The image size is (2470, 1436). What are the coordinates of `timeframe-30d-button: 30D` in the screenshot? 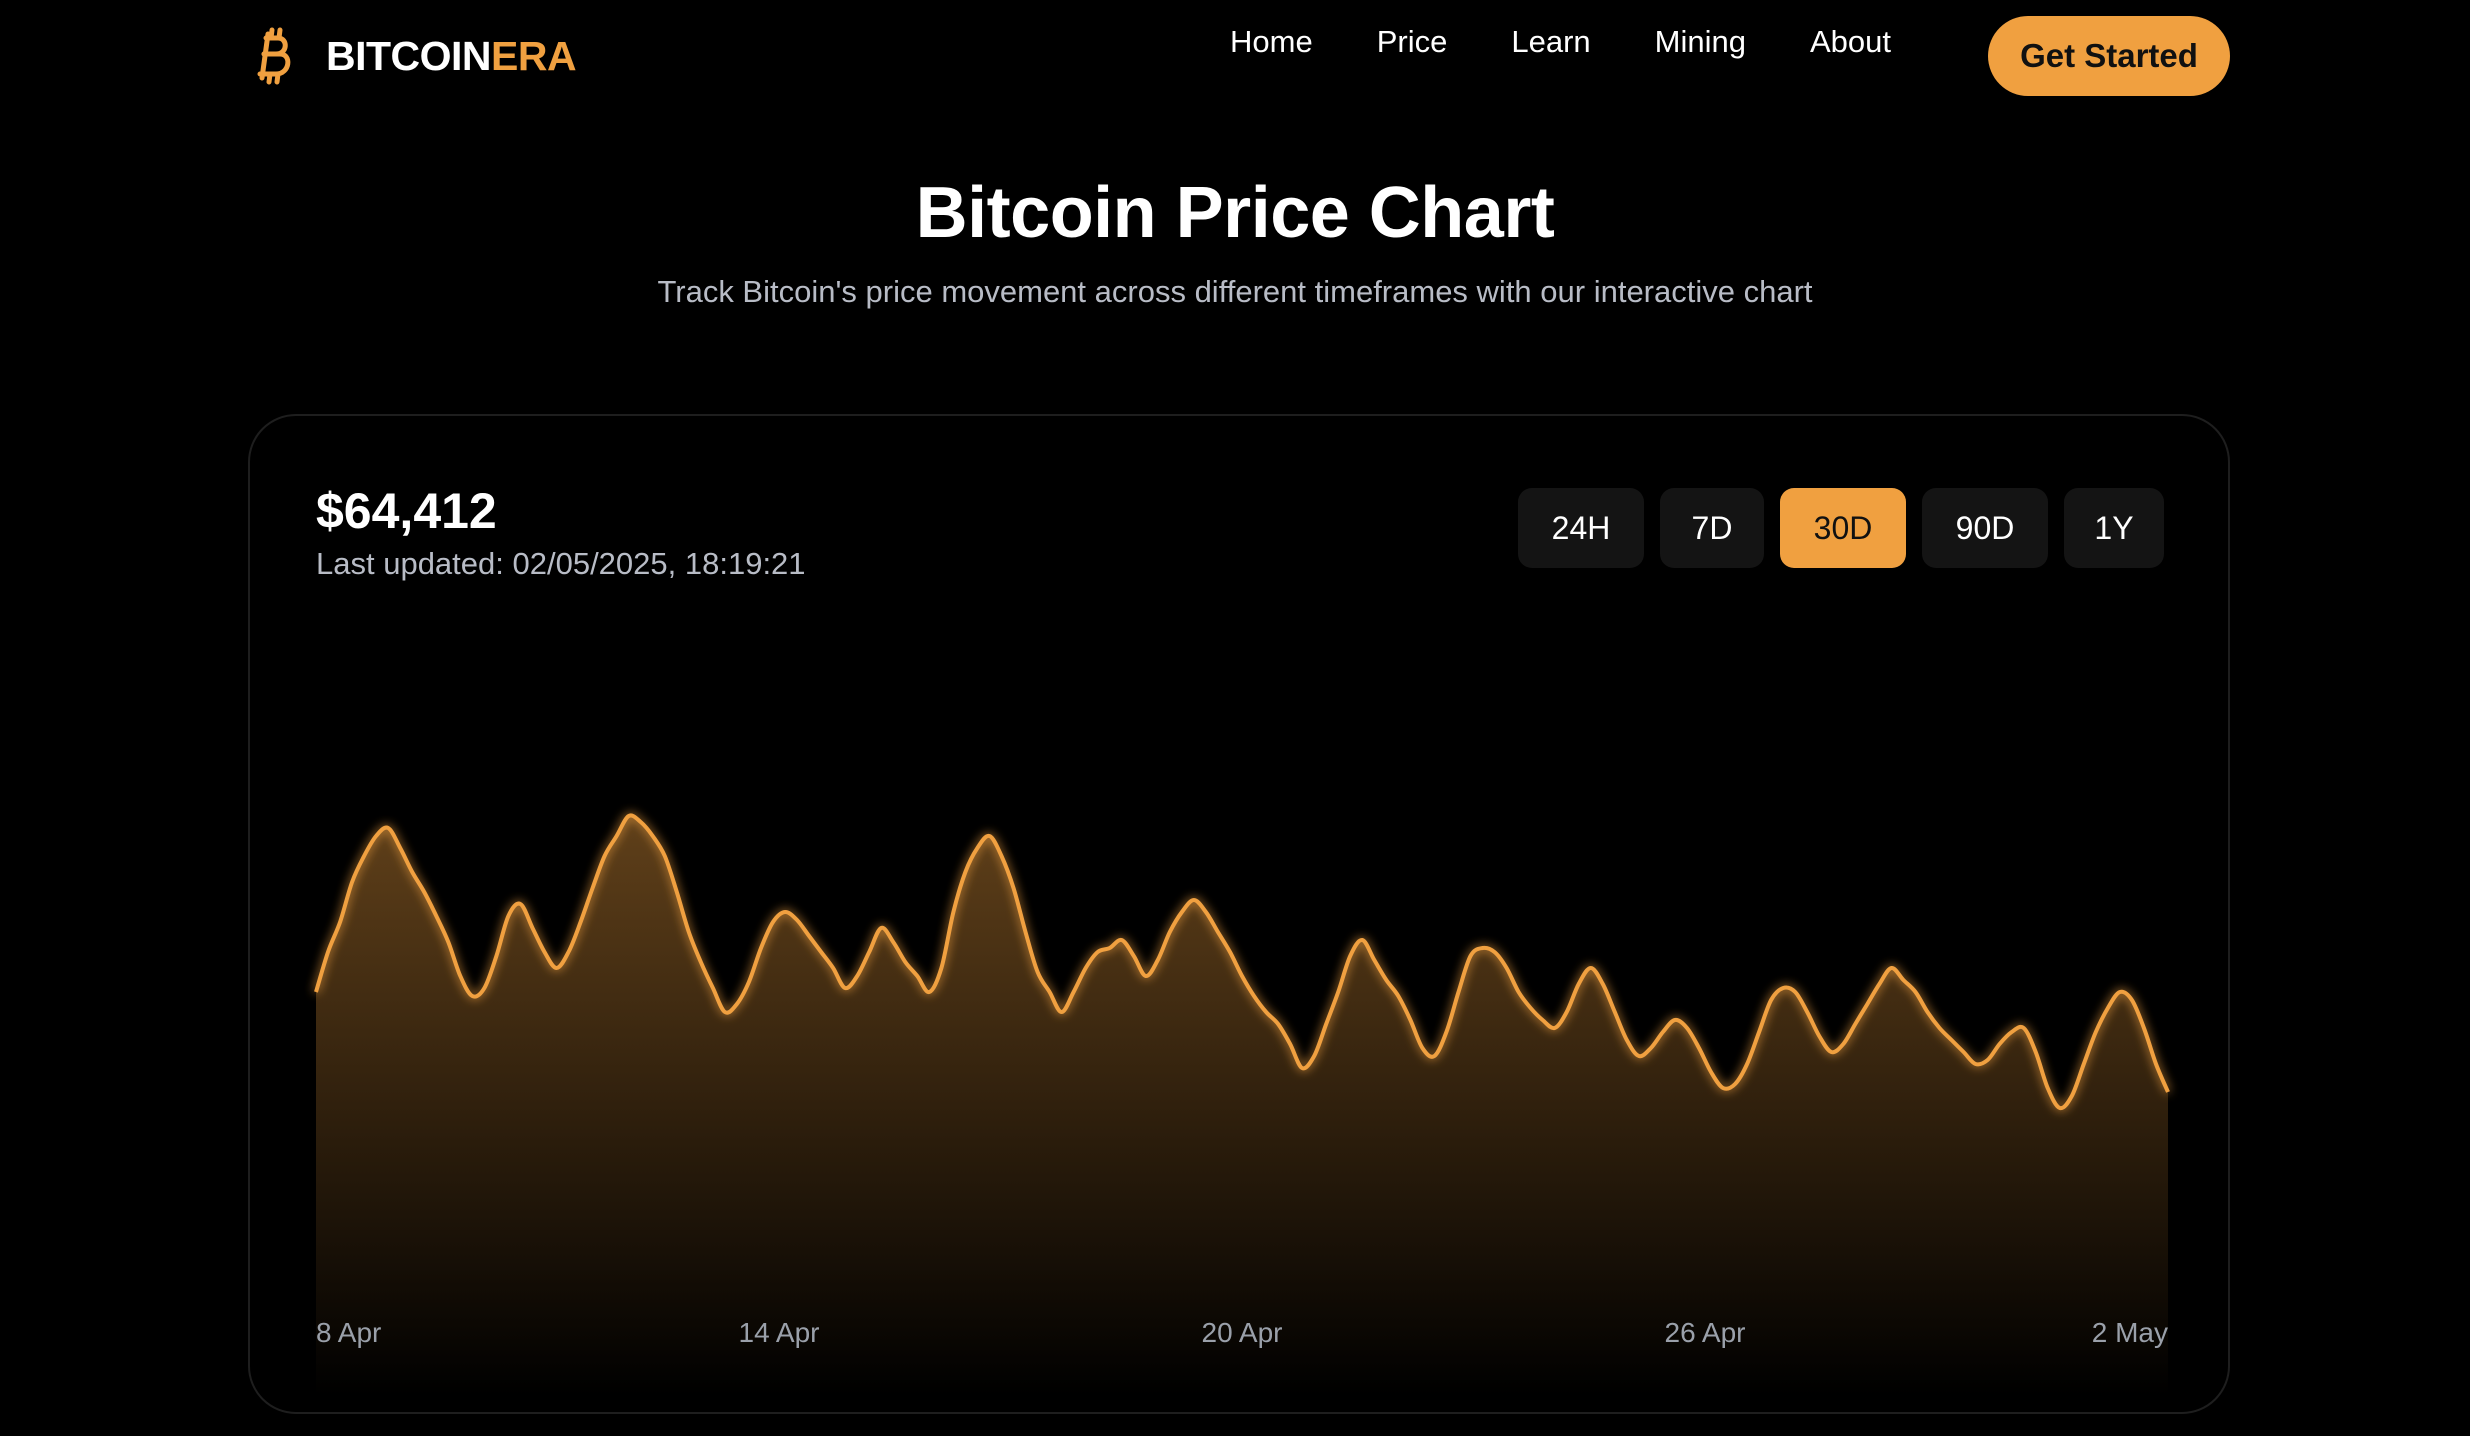 It's located at (1843, 528).